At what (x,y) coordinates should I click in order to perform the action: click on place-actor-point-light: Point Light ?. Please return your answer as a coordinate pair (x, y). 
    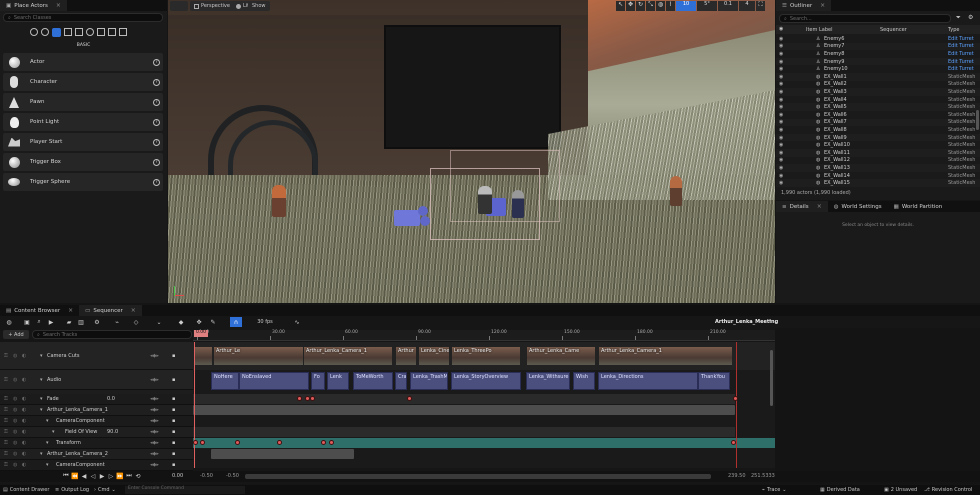
    Looking at the image, I should click on (83, 122).